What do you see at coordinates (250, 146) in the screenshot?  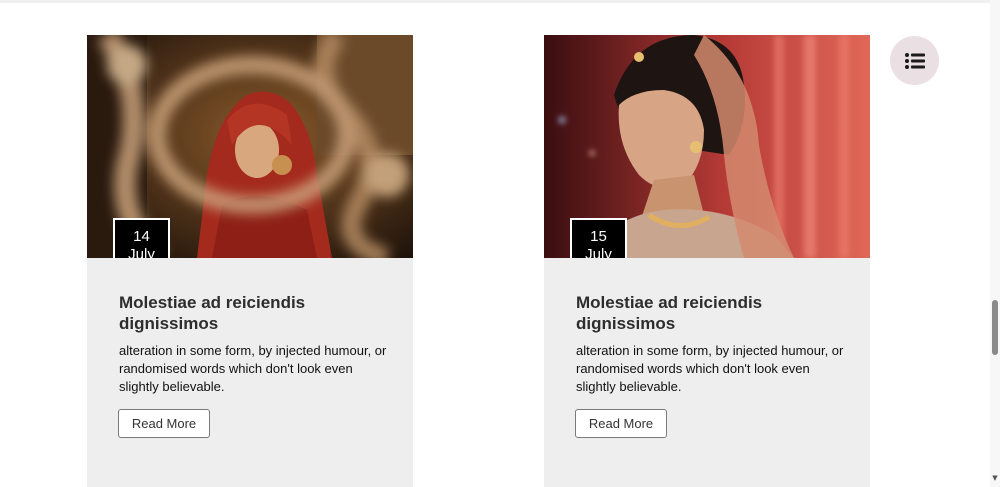 I see `card-image: 14 July` at bounding box center [250, 146].